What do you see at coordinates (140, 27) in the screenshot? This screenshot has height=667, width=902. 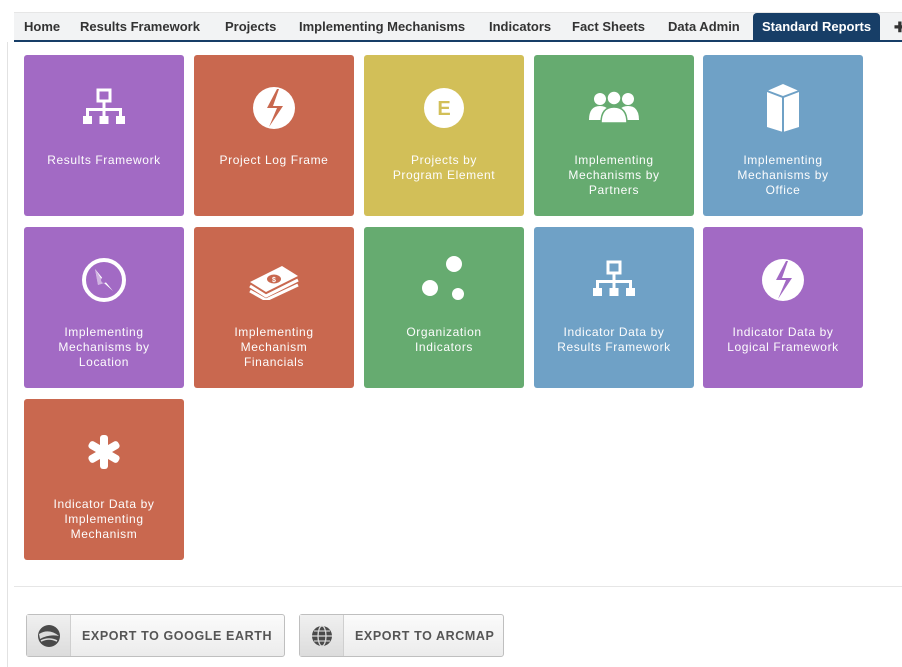 I see `nav-results-framework: Results Framework` at bounding box center [140, 27].